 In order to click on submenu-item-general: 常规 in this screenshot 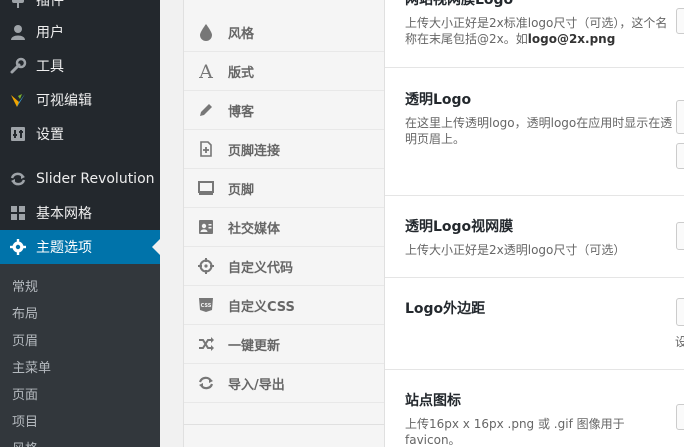, I will do `click(25, 285)`.